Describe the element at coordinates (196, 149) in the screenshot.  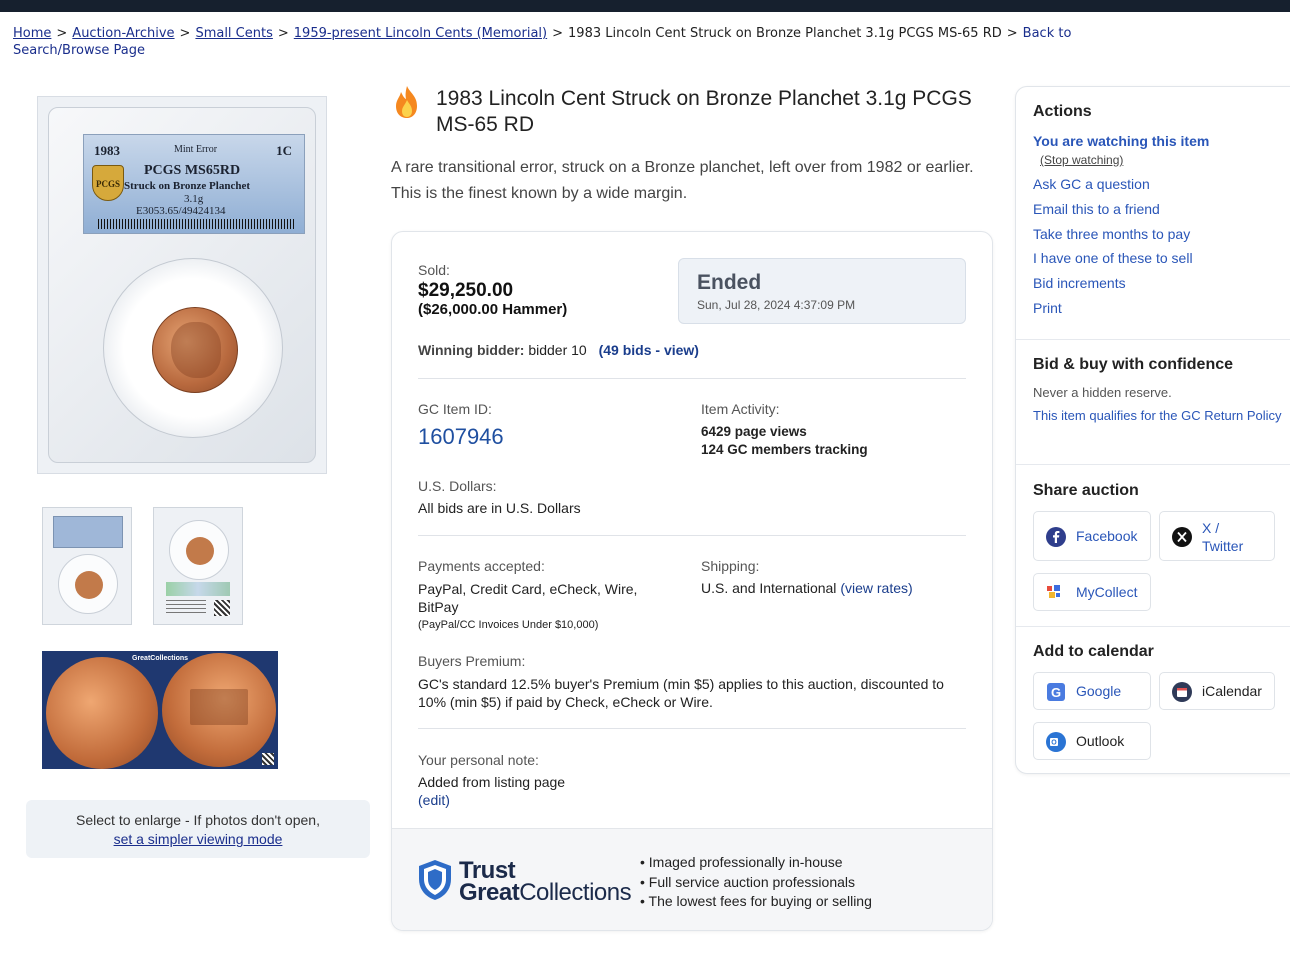
I see `slab-variety: Mint Error` at that location.